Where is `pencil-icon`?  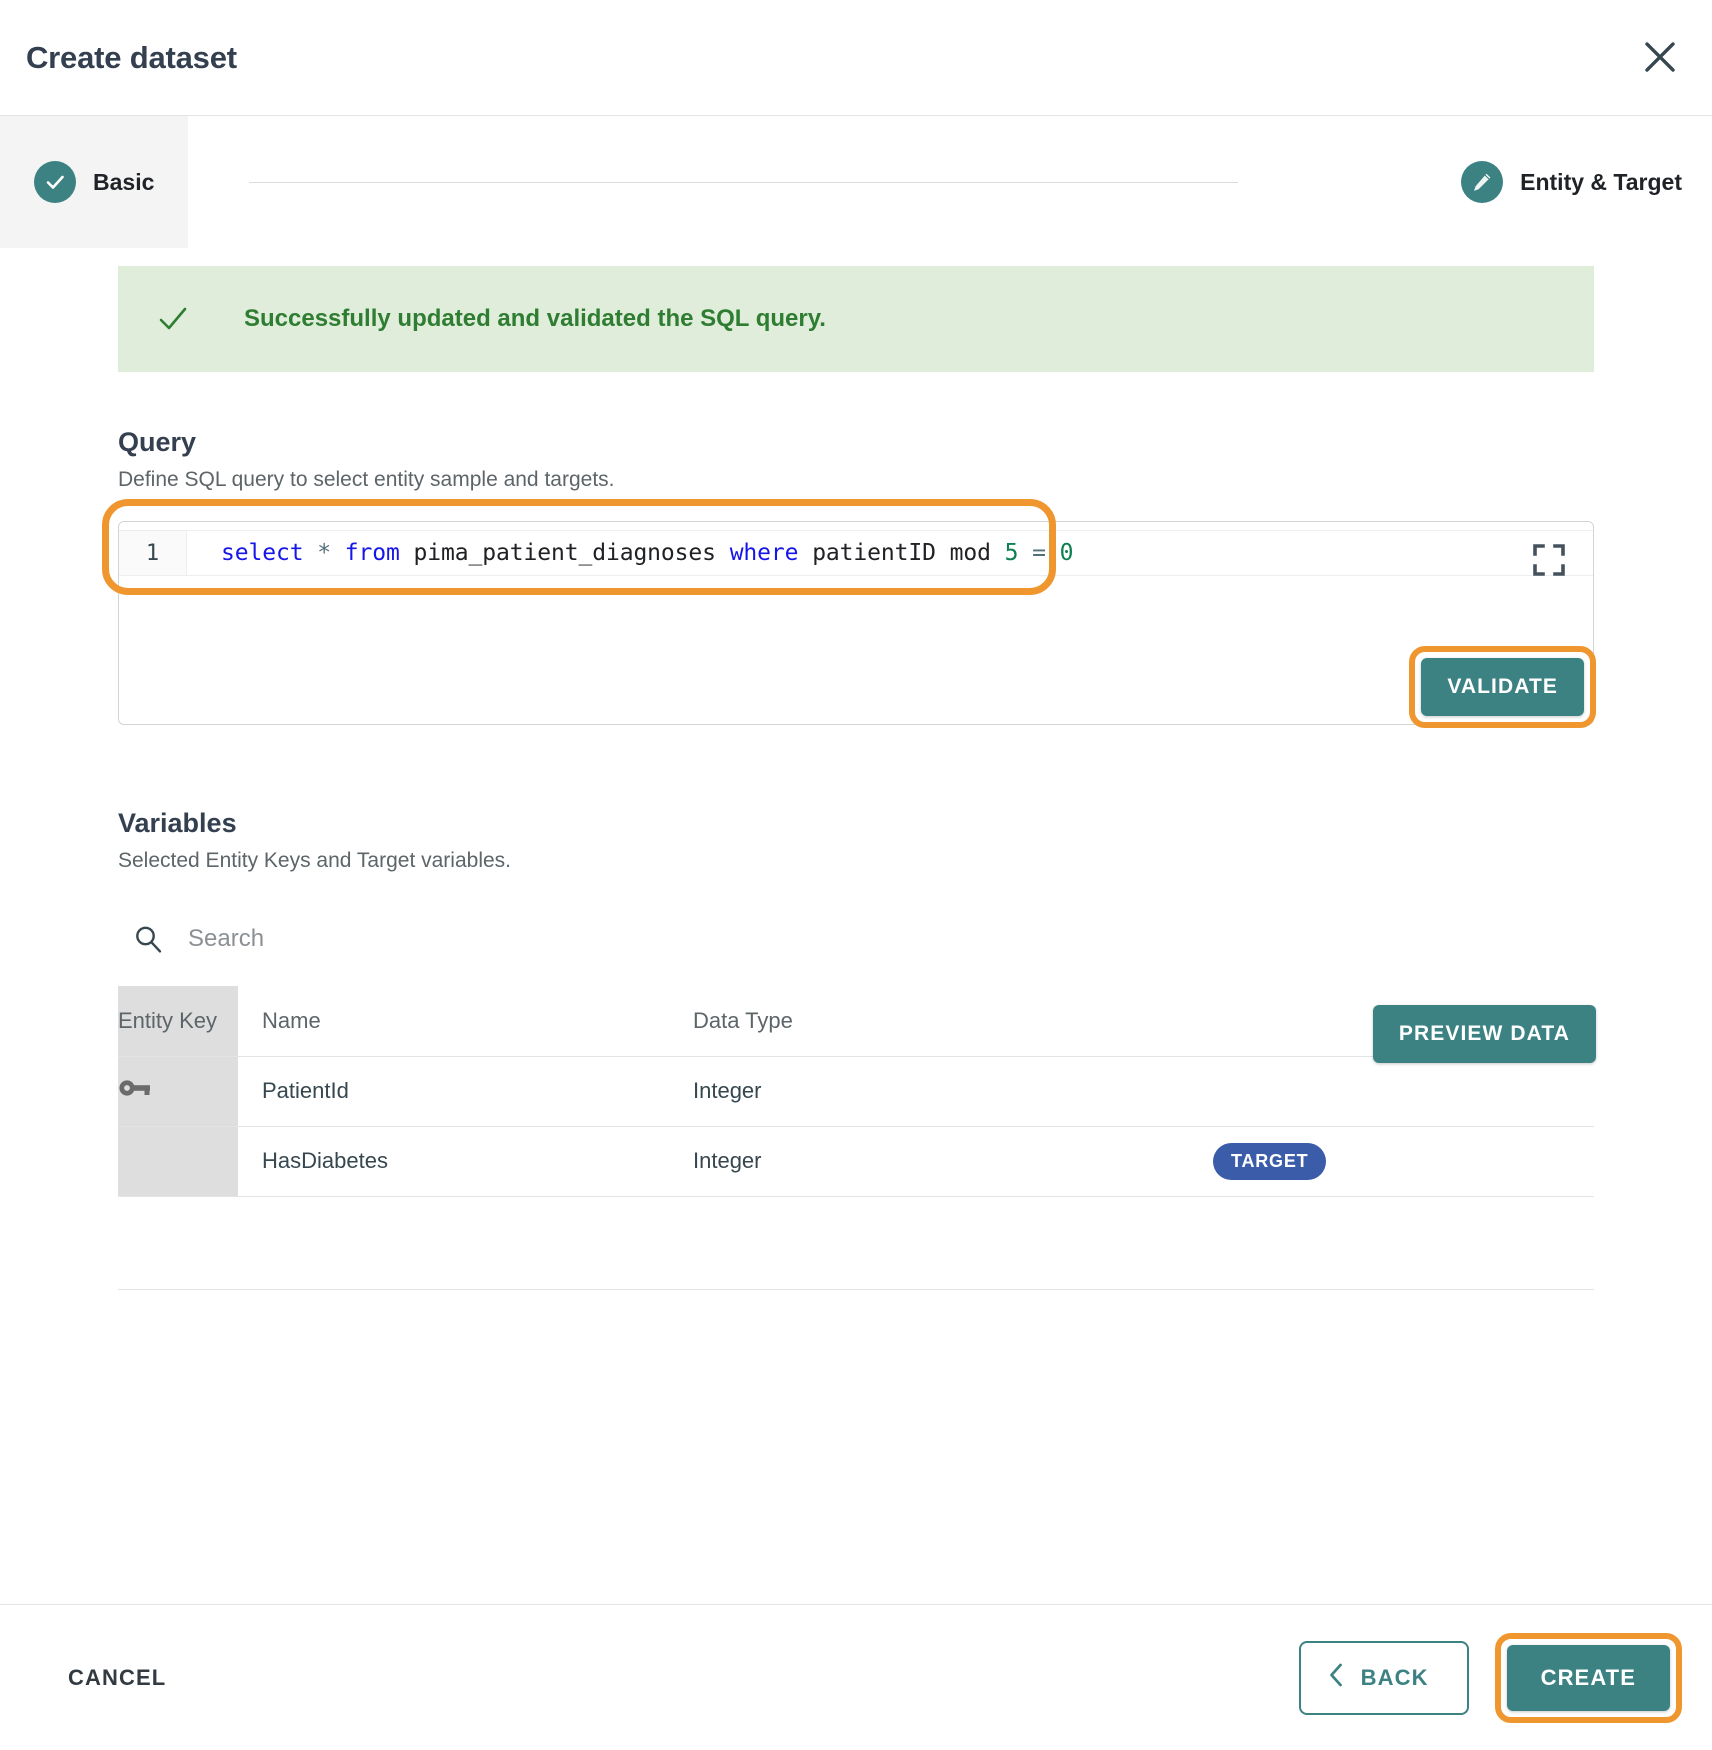
pencil-icon is located at coordinates (1482, 182).